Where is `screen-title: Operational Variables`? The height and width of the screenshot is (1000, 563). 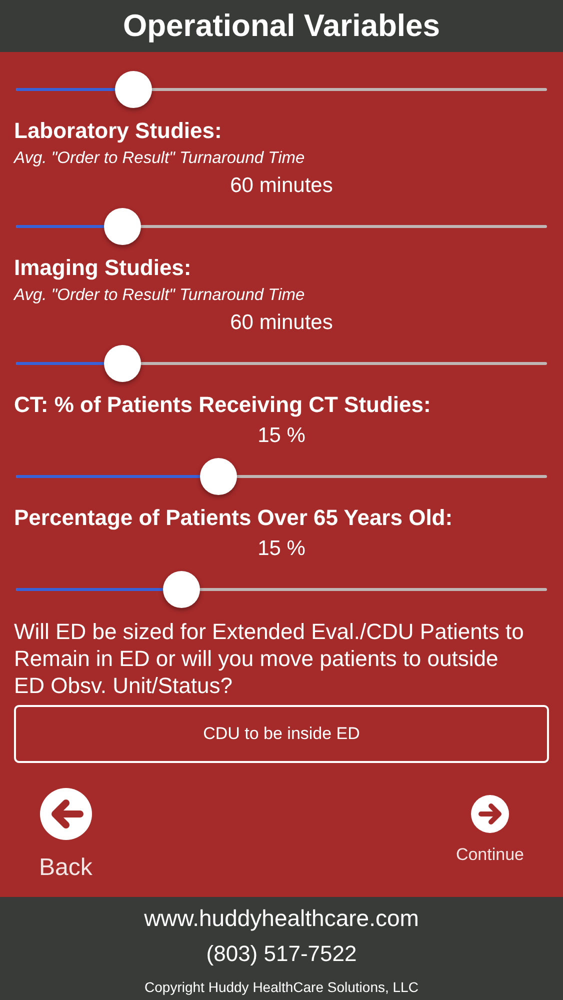
screen-title: Operational Variables is located at coordinates (281, 26).